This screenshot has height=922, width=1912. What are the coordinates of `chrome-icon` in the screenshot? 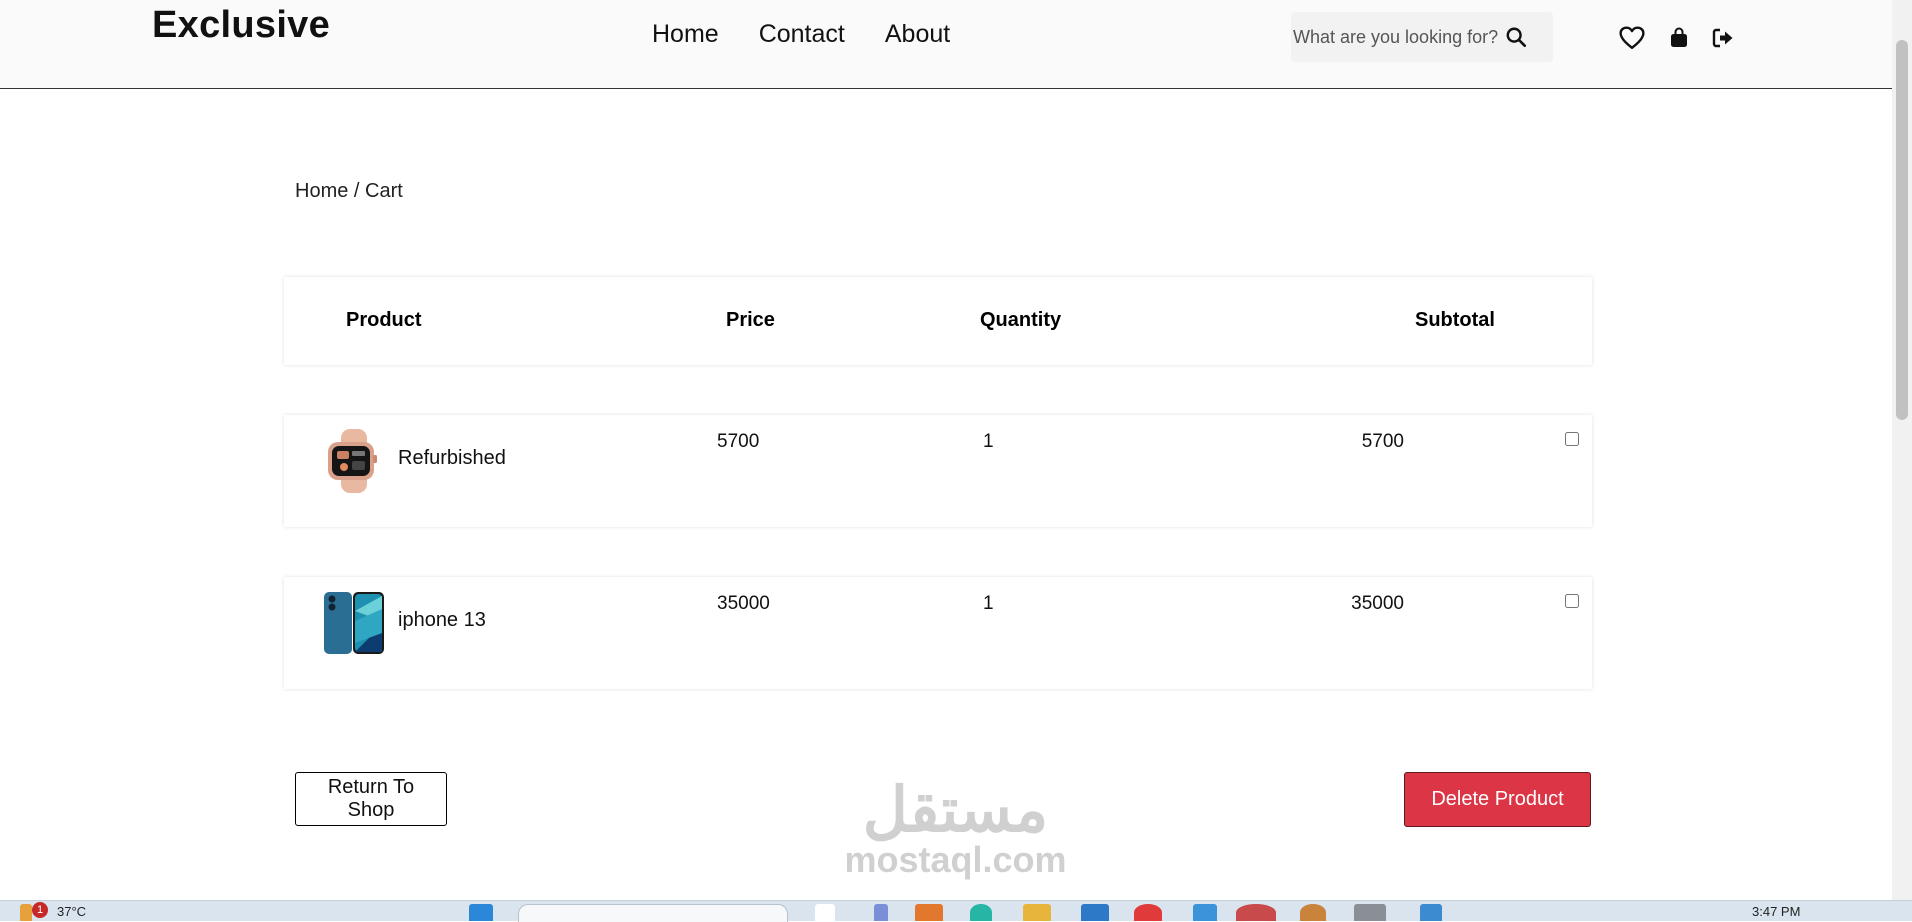 It's located at (1256, 912).